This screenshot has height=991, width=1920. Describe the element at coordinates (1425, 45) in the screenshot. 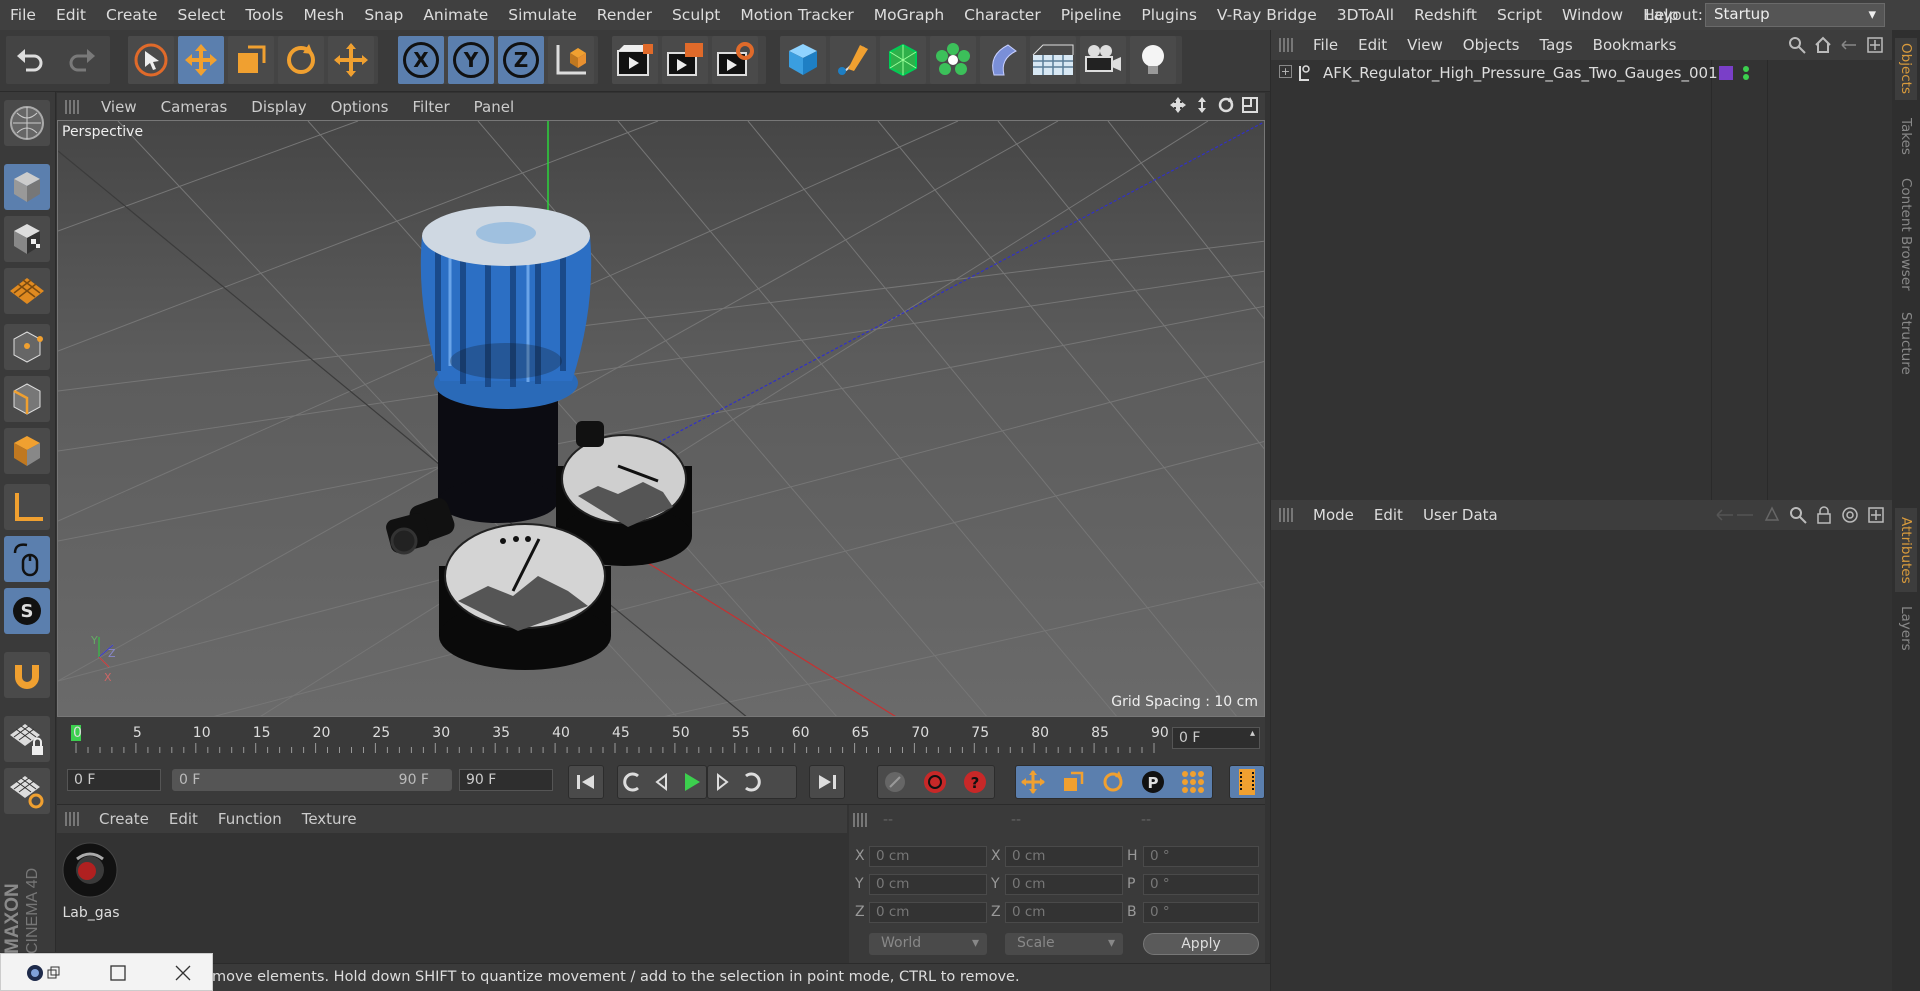

I see `objects-menu-view: View` at that location.